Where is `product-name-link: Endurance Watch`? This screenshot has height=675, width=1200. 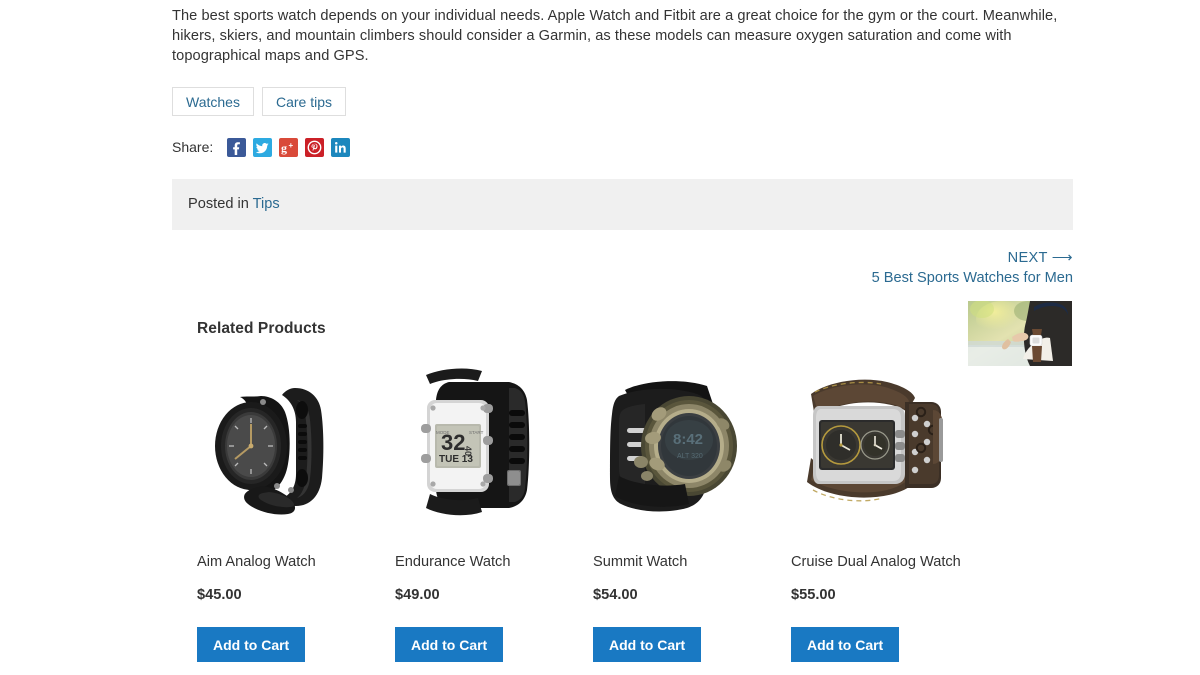 product-name-link: Endurance Watch is located at coordinates (484, 562).